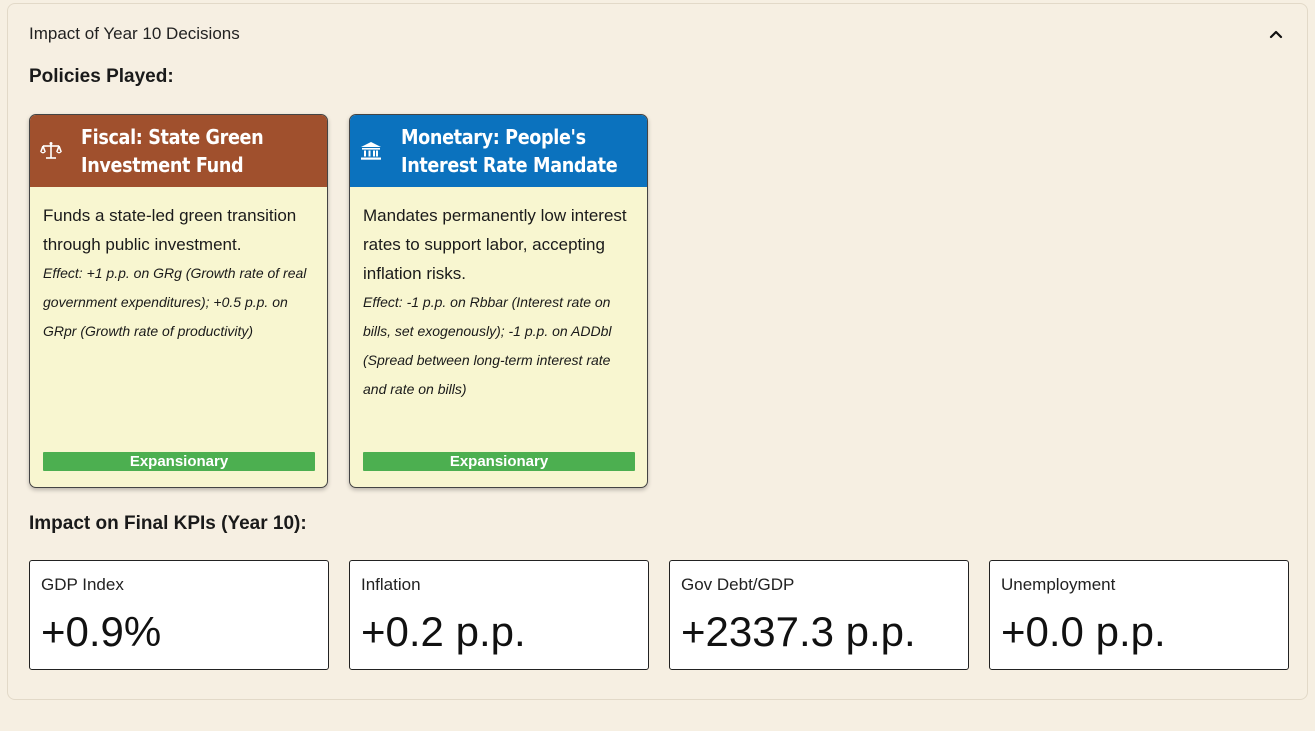  I want to click on kpi-label: Unemployment, so click(1058, 584).